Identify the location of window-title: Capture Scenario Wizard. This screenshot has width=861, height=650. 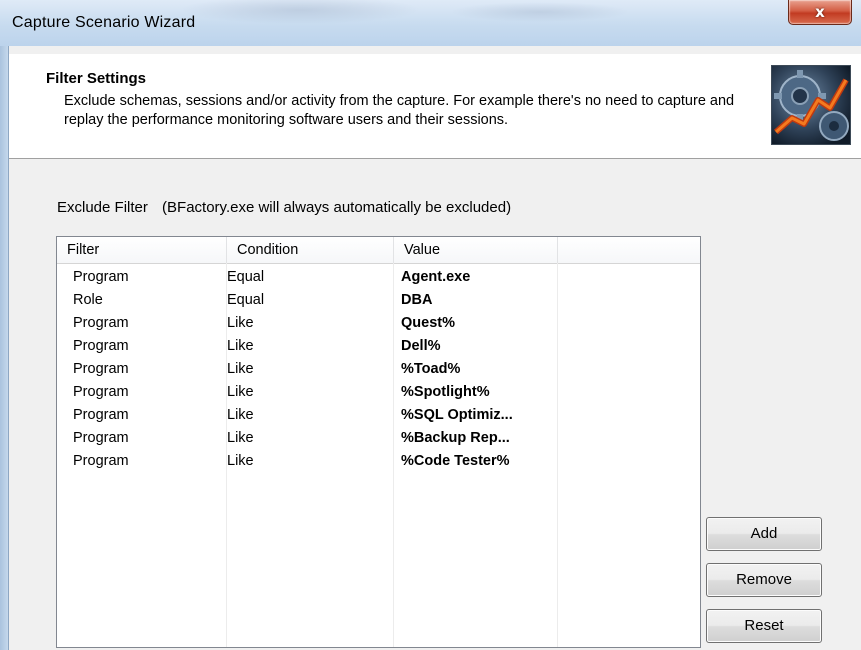
(104, 22).